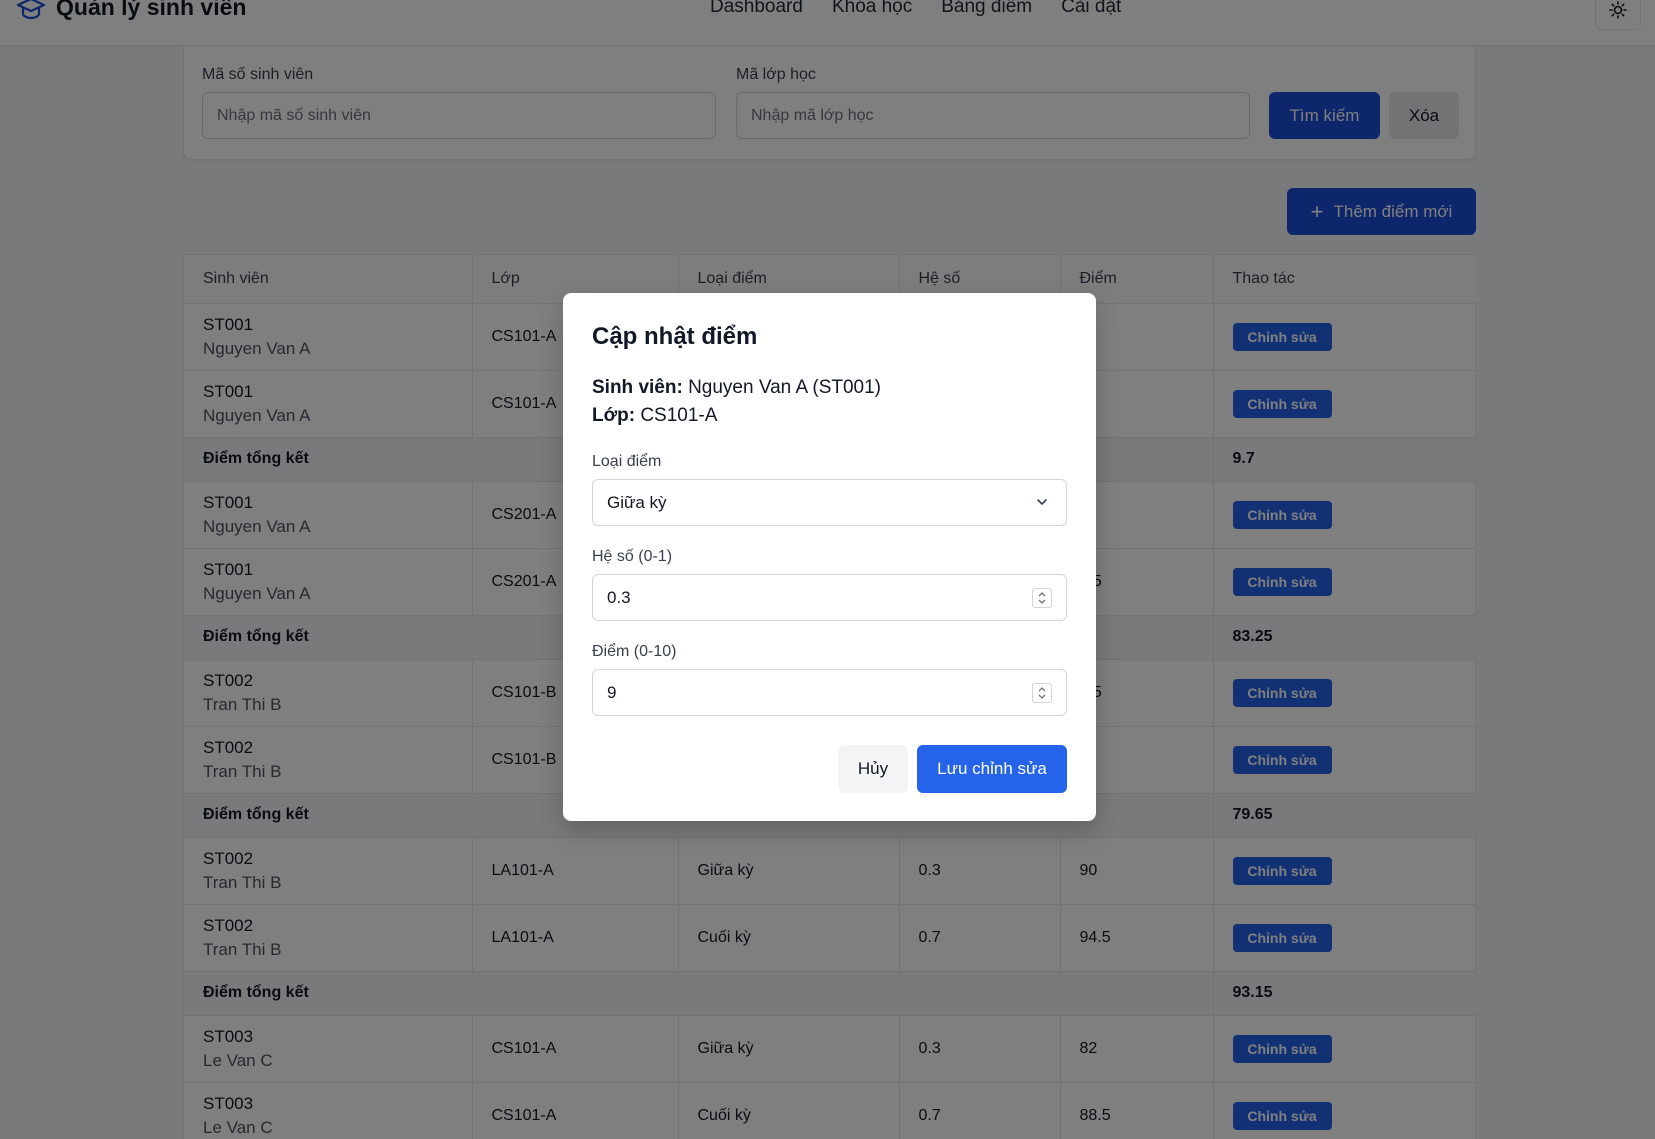  I want to click on score-value: 9, so click(612, 692).